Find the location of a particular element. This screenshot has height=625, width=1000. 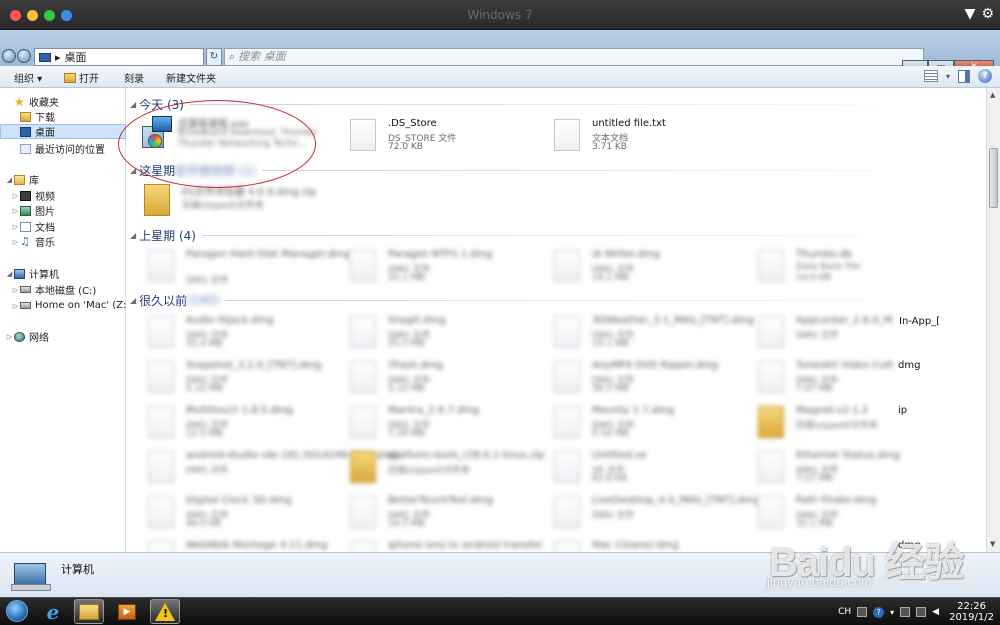

sidebar-item-documents: ▷ 文档 is located at coordinates (63, 226).